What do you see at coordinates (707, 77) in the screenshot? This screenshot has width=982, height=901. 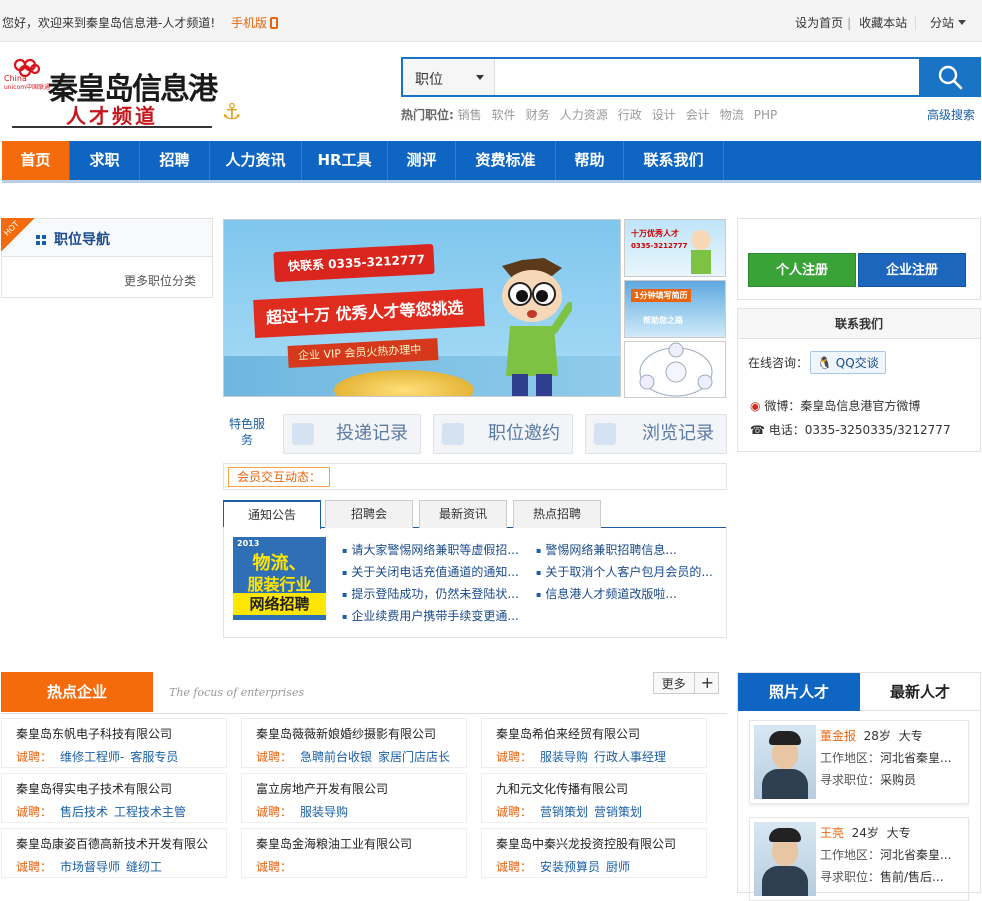 I see `search-input` at bounding box center [707, 77].